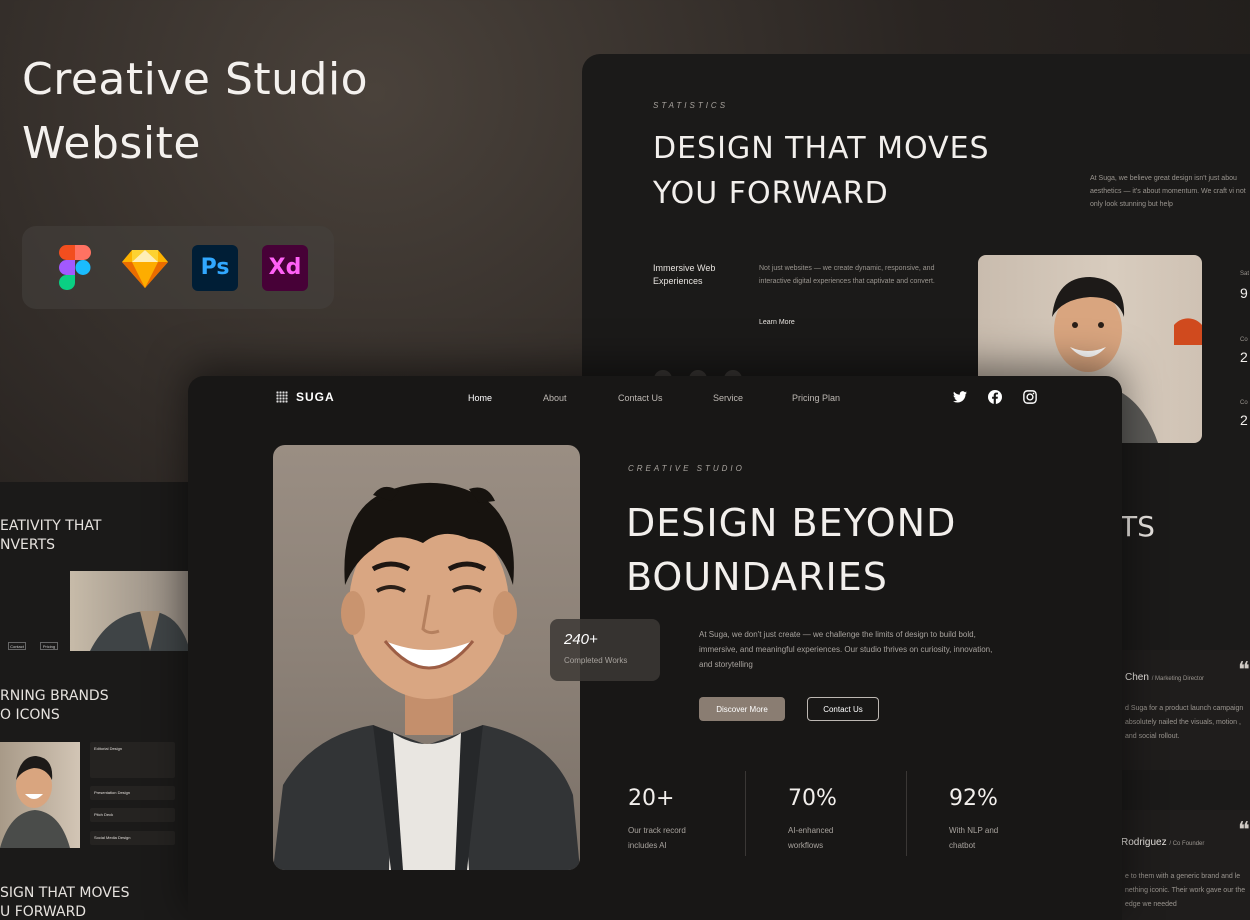  What do you see at coordinates (282, 397) in the screenshot?
I see `logo-grid-icon` at bounding box center [282, 397].